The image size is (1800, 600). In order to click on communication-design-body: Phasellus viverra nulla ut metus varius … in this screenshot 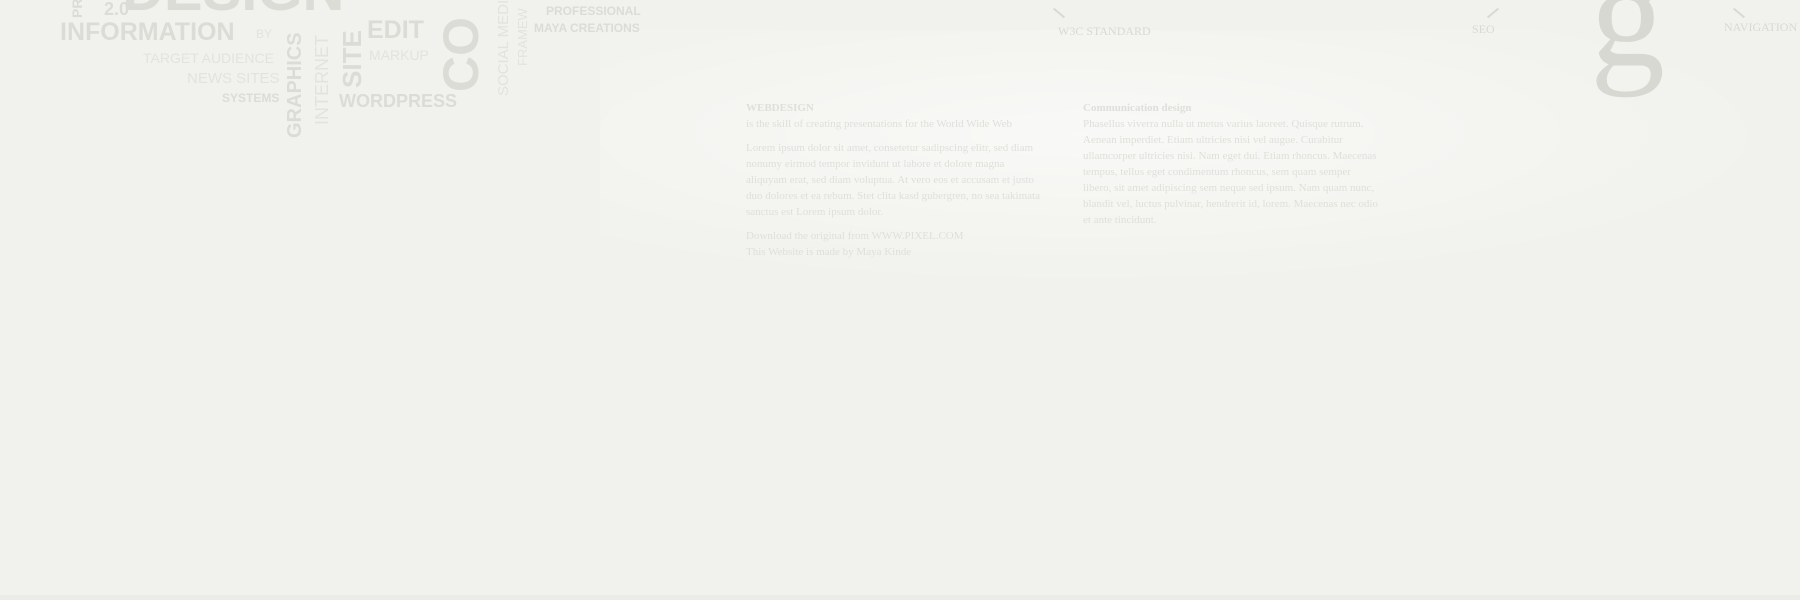, I will do `click(1230, 172)`.